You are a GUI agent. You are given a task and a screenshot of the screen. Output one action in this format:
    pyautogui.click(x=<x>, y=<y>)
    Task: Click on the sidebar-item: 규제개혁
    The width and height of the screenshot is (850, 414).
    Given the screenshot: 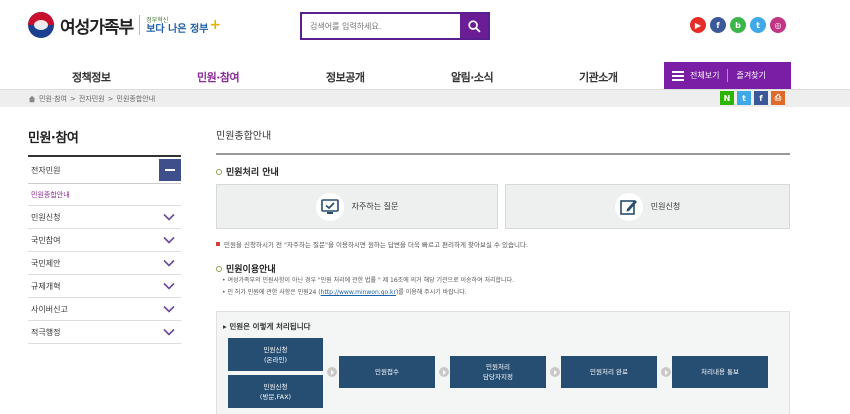 What is the action you would take?
    pyautogui.click(x=104, y=286)
    